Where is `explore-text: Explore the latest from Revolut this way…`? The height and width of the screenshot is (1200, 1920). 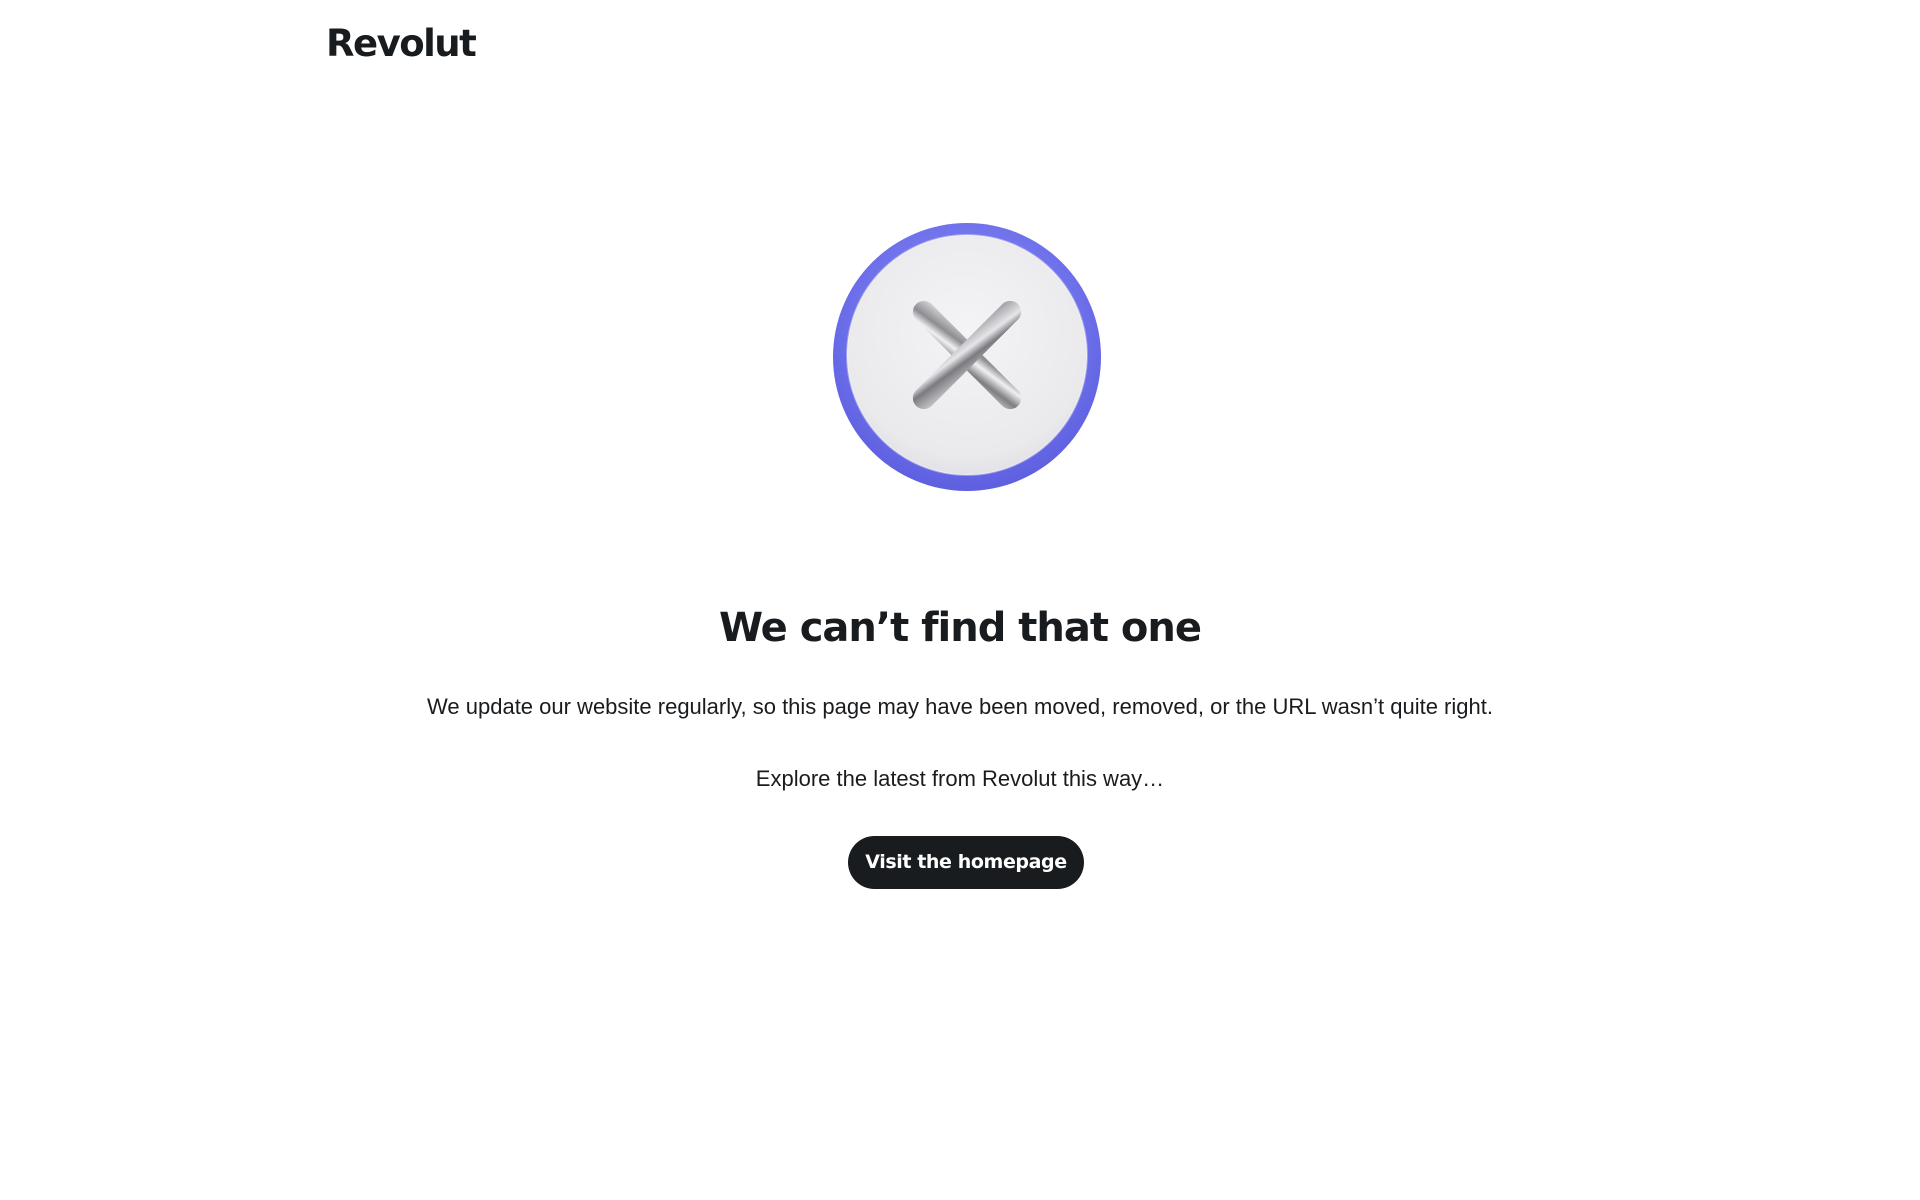
explore-text: Explore the latest from Revolut this way… is located at coordinates (960, 778).